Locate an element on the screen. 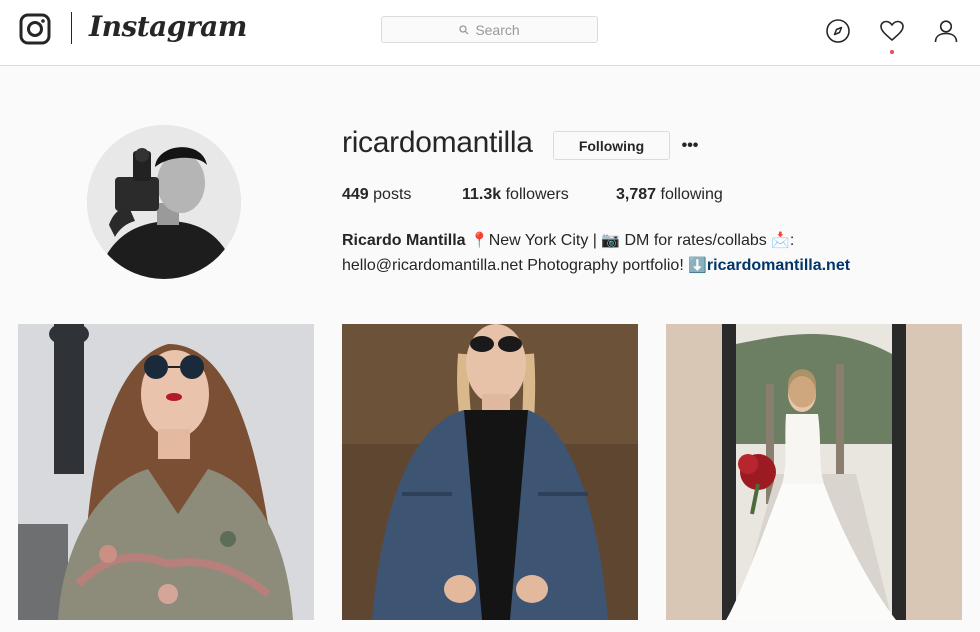  following-button: Following is located at coordinates (611, 145).